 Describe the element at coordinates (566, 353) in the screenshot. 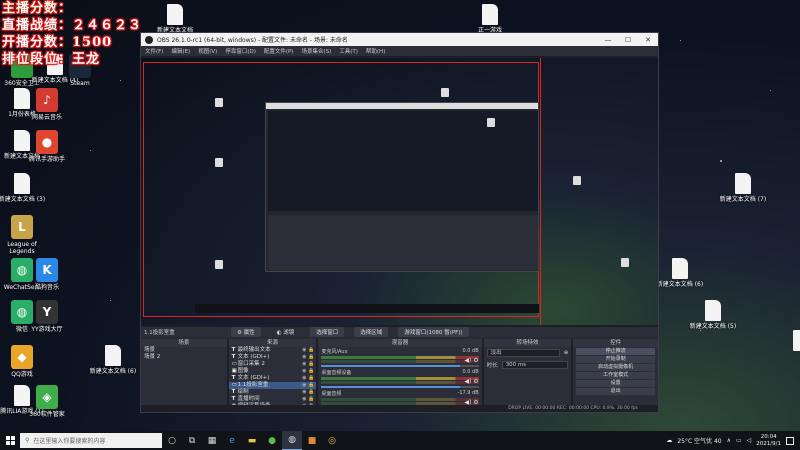

I see `add-transition-icon: ⊕` at that location.